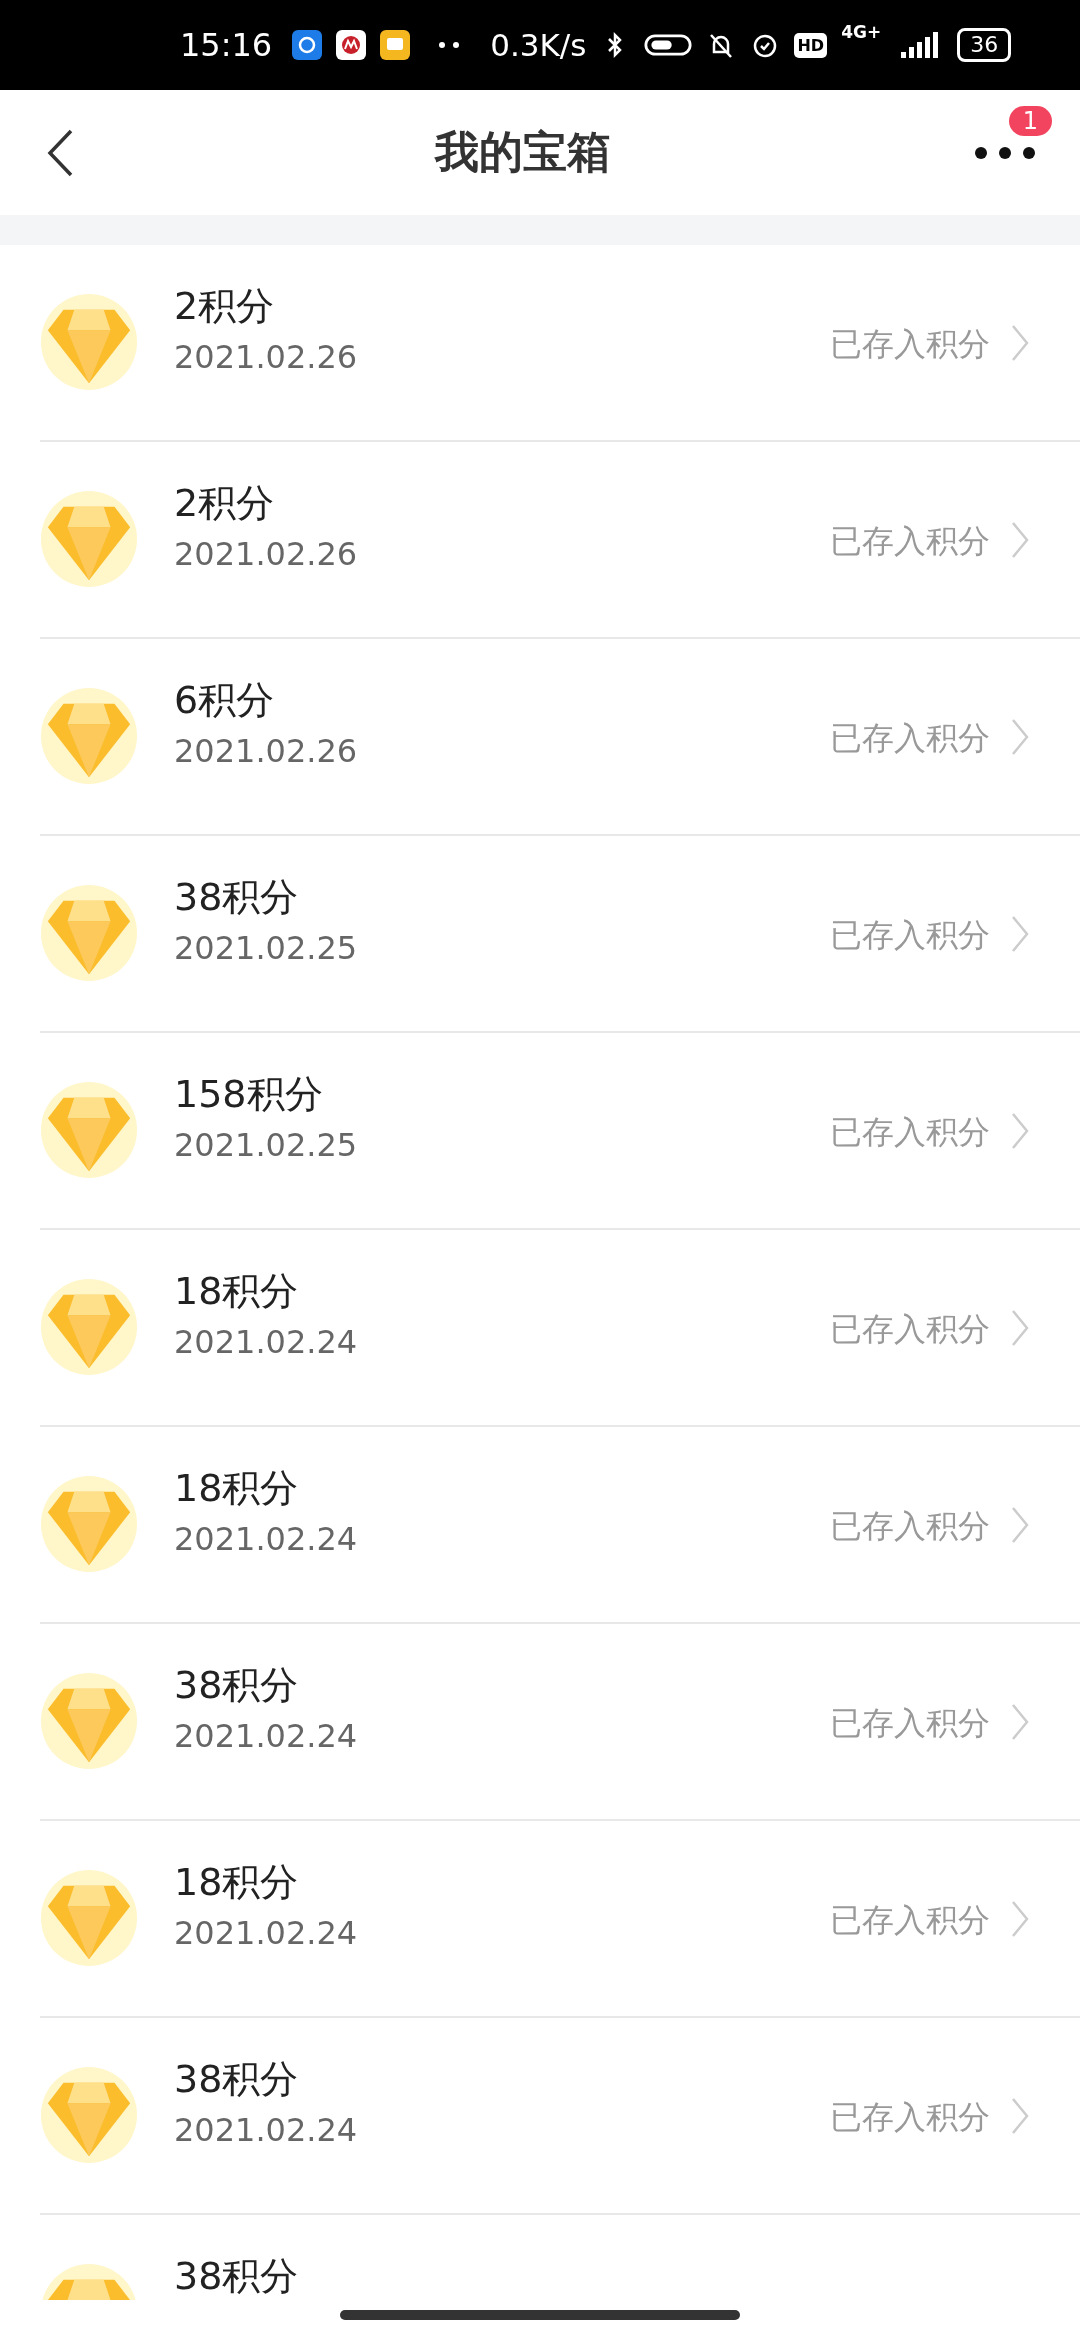 This screenshot has width=1080, height=2340. Describe the element at coordinates (811, 45) in the screenshot. I see `hd-badge: HD` at that location.